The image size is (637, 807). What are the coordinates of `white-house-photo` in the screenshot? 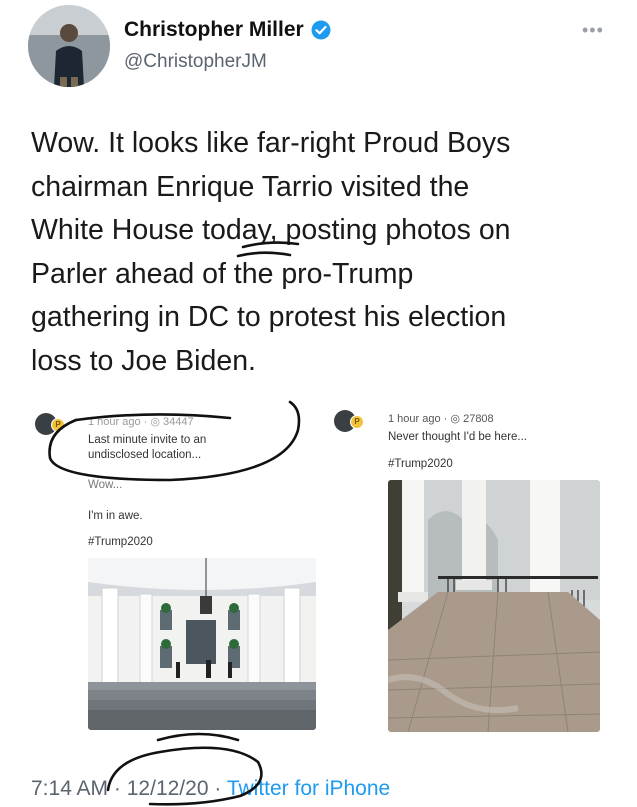 It's located at (202, 644).